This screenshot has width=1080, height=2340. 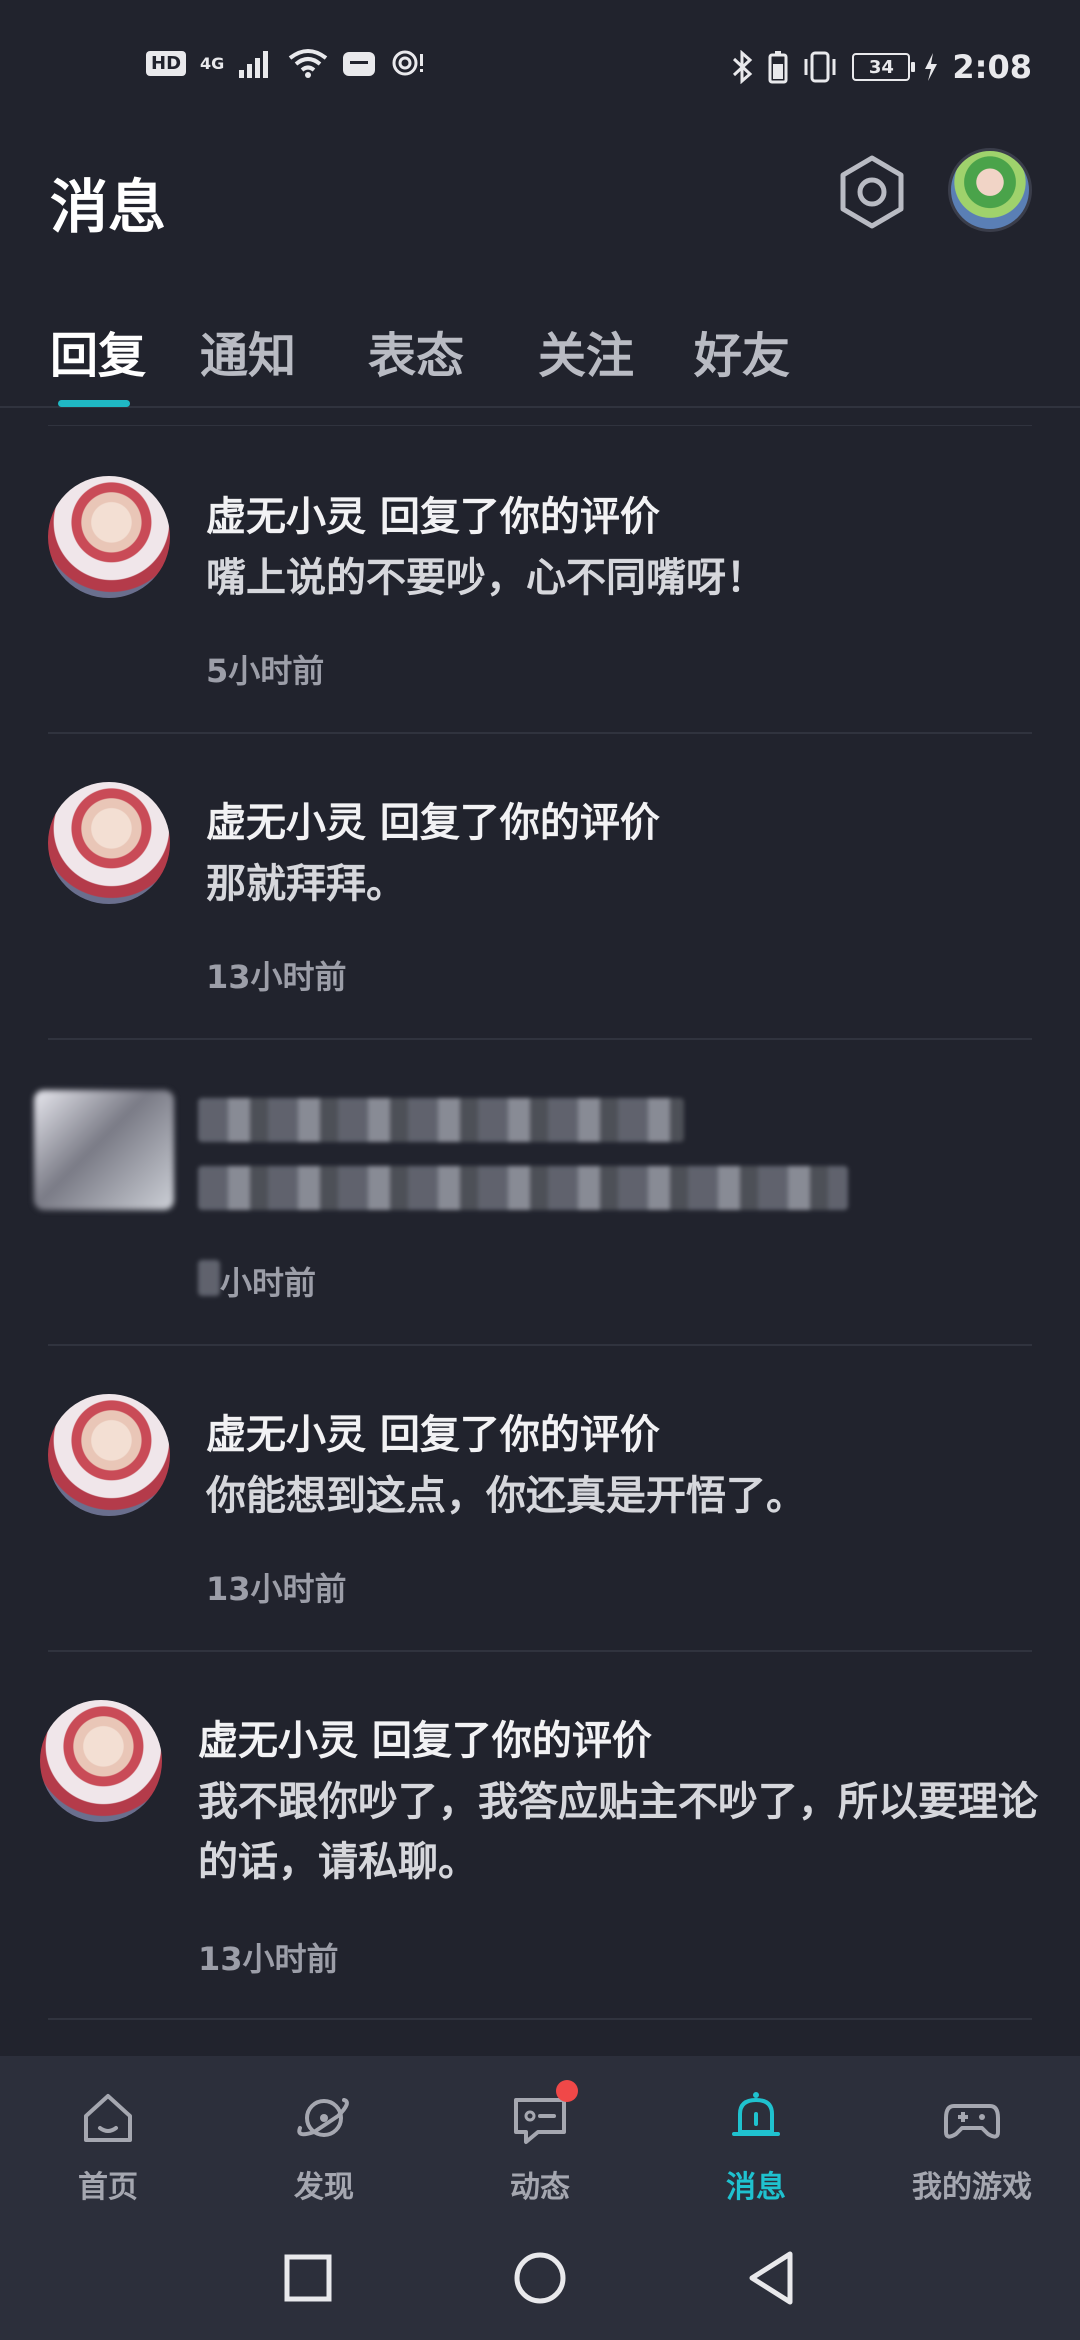 What do you see at coordinates (408, 63) in the screenshot?
I see `hotspot-icon` at bounding box center [408, 63].